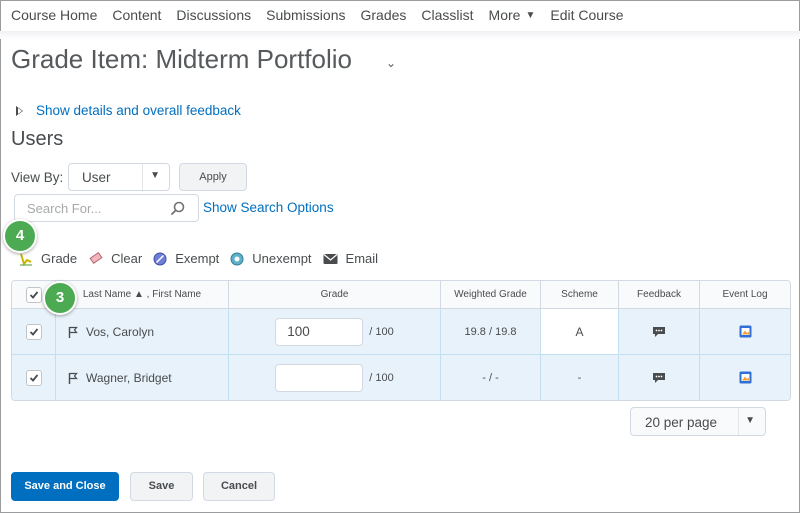  I want to click on callout-badge-3: 3, so click(60, 298).